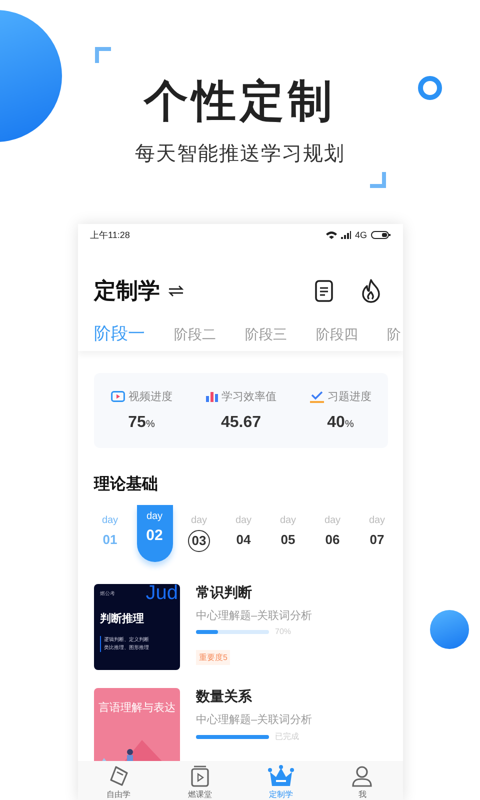 The height and width of the screenshot is (800, 480). What do you see at coordinates (360, 235) in the screenshot?
I see `network-type: 4G` at bounding box center [360, 235].